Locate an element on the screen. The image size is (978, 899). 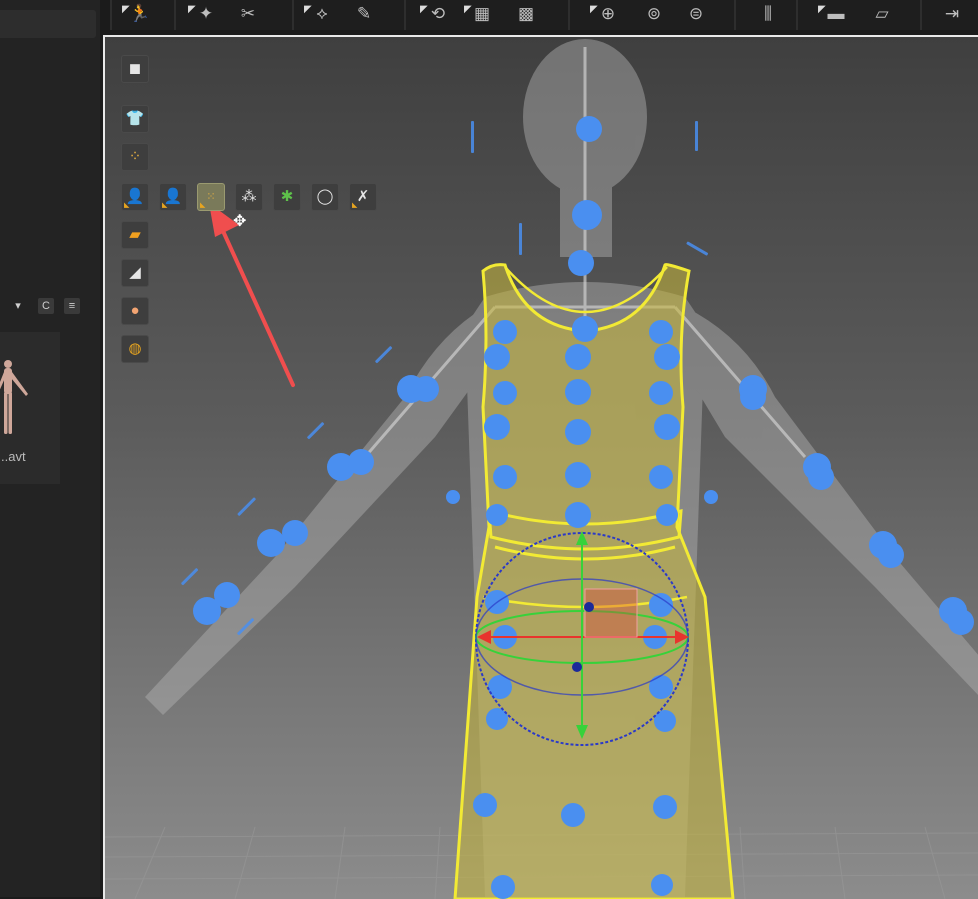
library-panel: ▾ C ≡ ..avt is located at coordinates (50, 448).